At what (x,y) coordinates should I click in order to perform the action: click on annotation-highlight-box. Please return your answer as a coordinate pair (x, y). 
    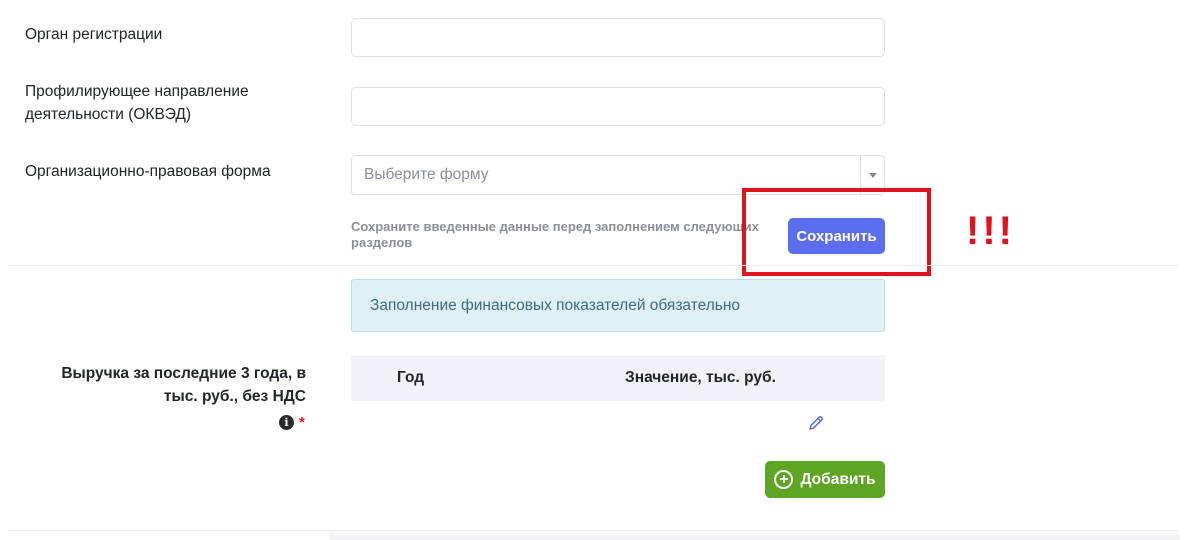
    Looking at the image, I should click on (836, 232).